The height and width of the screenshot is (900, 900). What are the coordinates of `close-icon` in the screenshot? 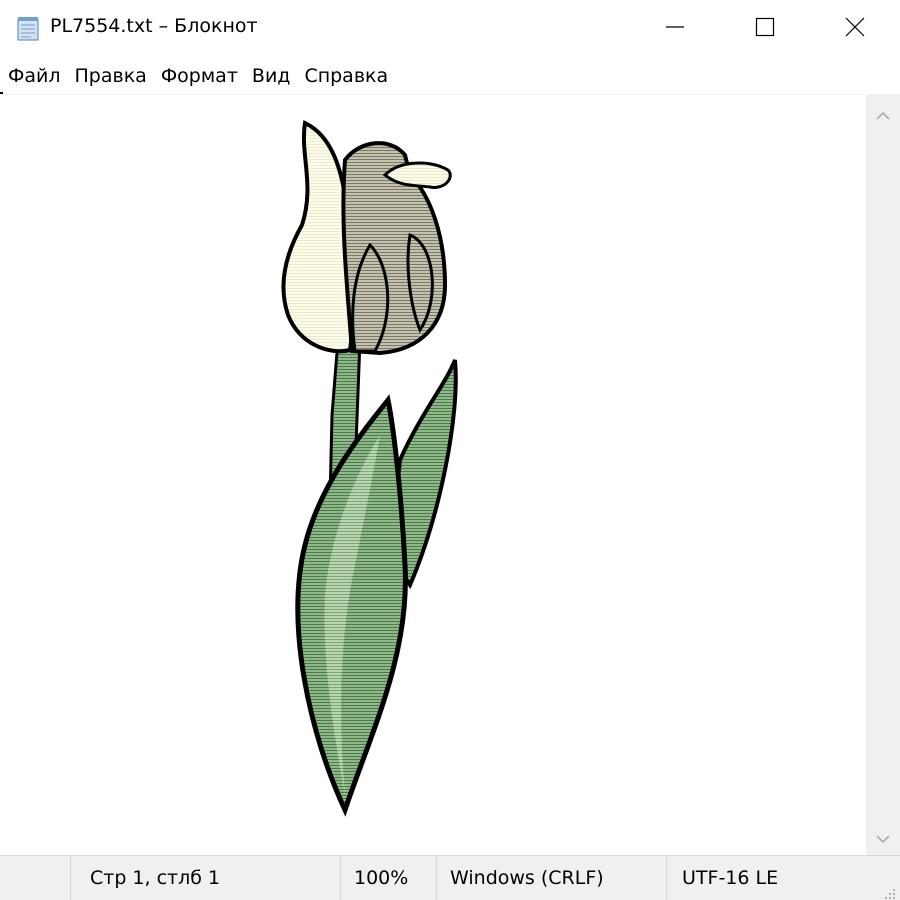 It's located at (855, 29).